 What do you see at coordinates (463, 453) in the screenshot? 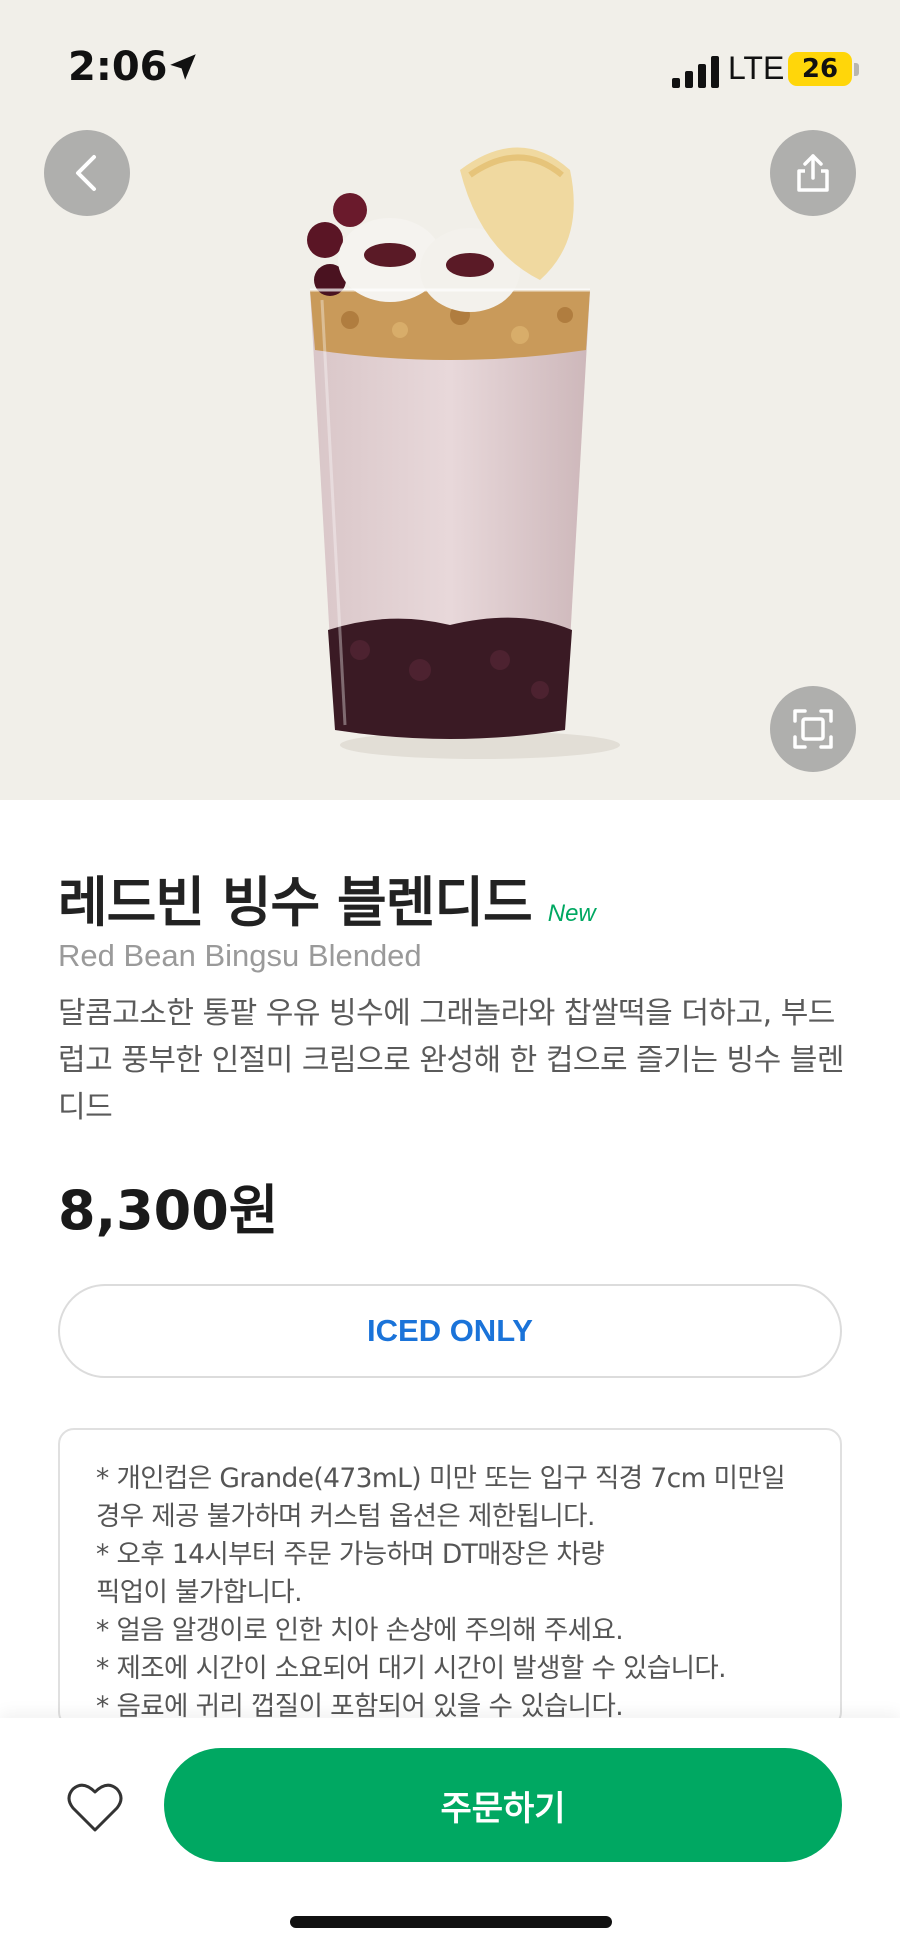
I see `product-image` at bounding box center [463, 453].